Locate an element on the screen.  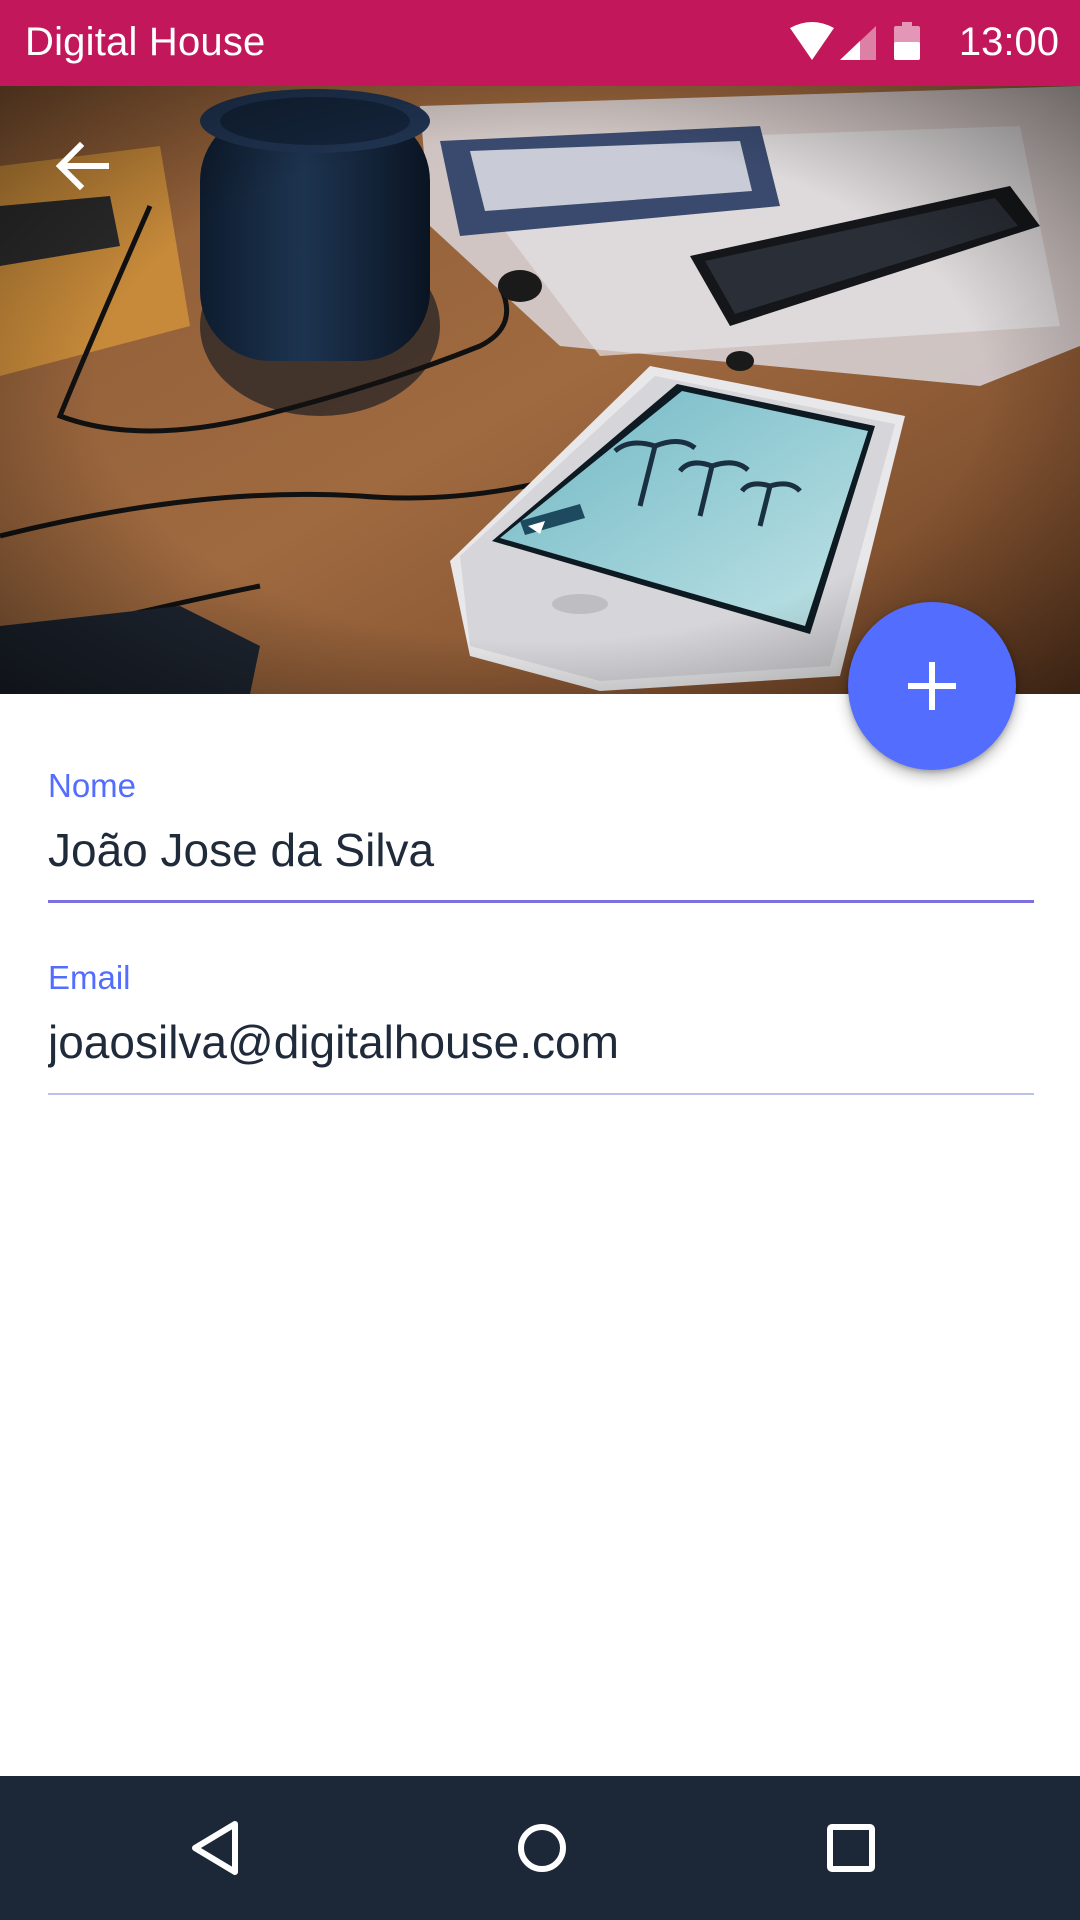
plus-icon is located at coordinates (932, 686).